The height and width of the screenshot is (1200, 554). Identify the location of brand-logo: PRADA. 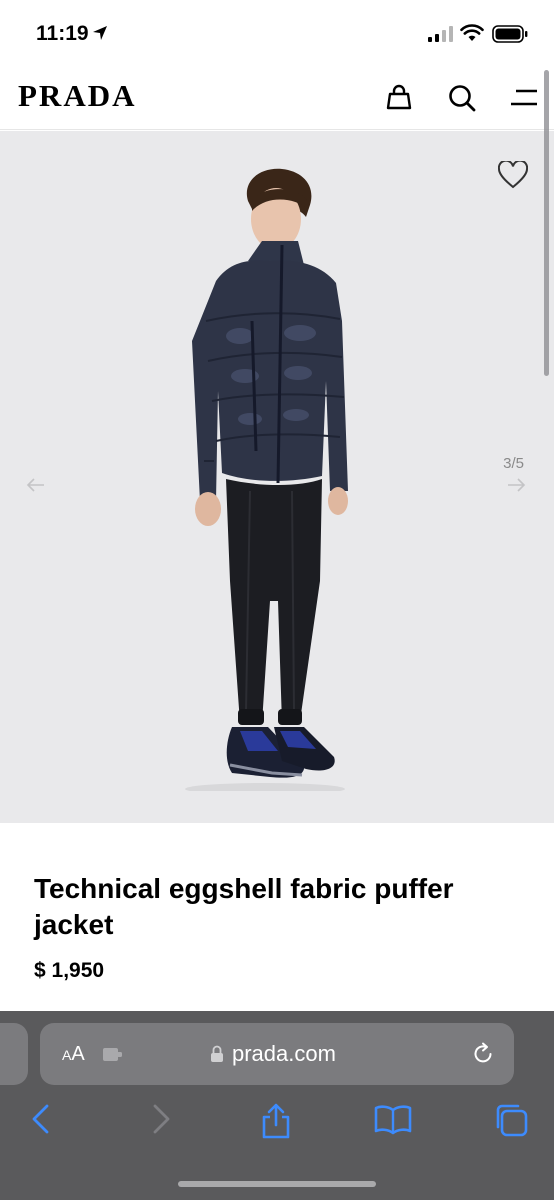
(77, 96).